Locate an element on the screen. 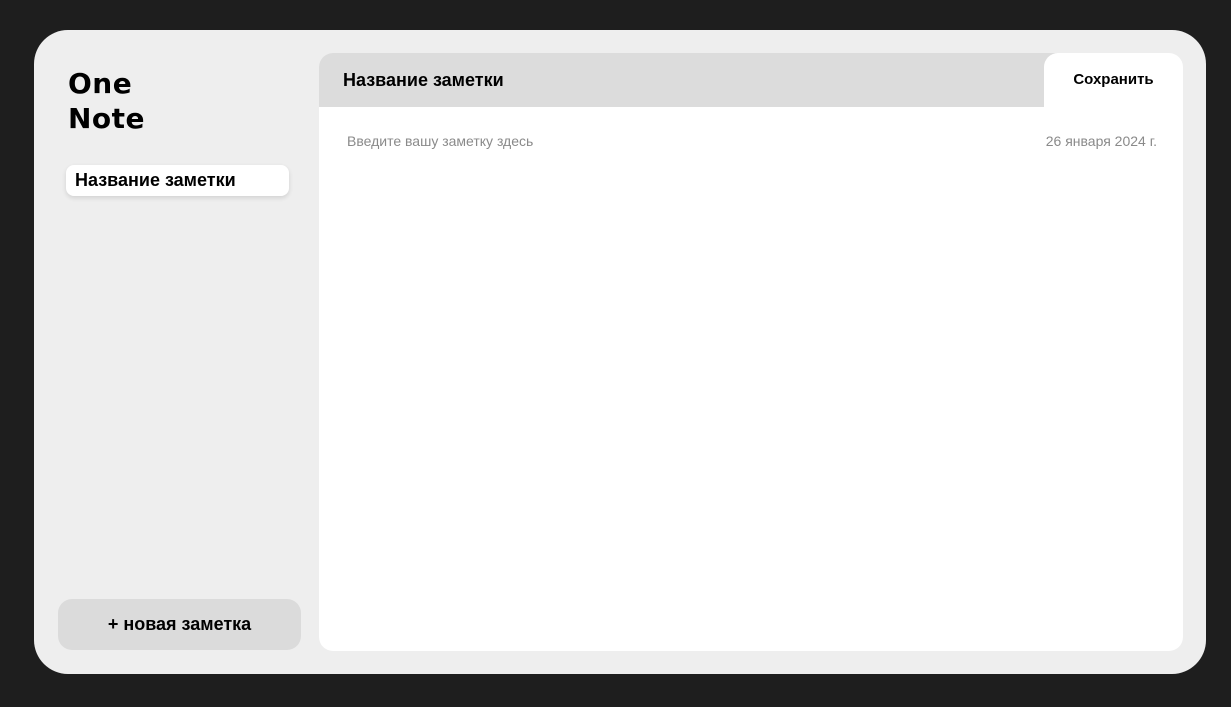 This screenshot has width=1231, height=707. logo-line-one: One is located at coordinates (100, 83).